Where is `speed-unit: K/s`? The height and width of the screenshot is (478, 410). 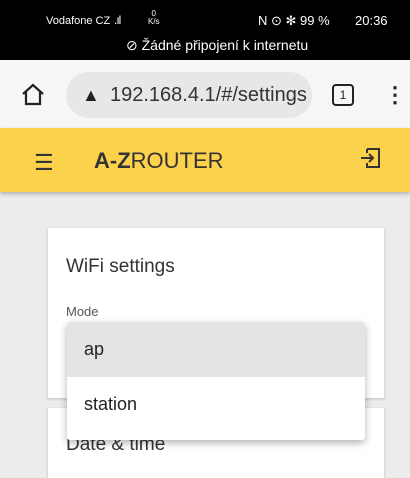 speed-unit: K/s is located at coordinates (154, 21).